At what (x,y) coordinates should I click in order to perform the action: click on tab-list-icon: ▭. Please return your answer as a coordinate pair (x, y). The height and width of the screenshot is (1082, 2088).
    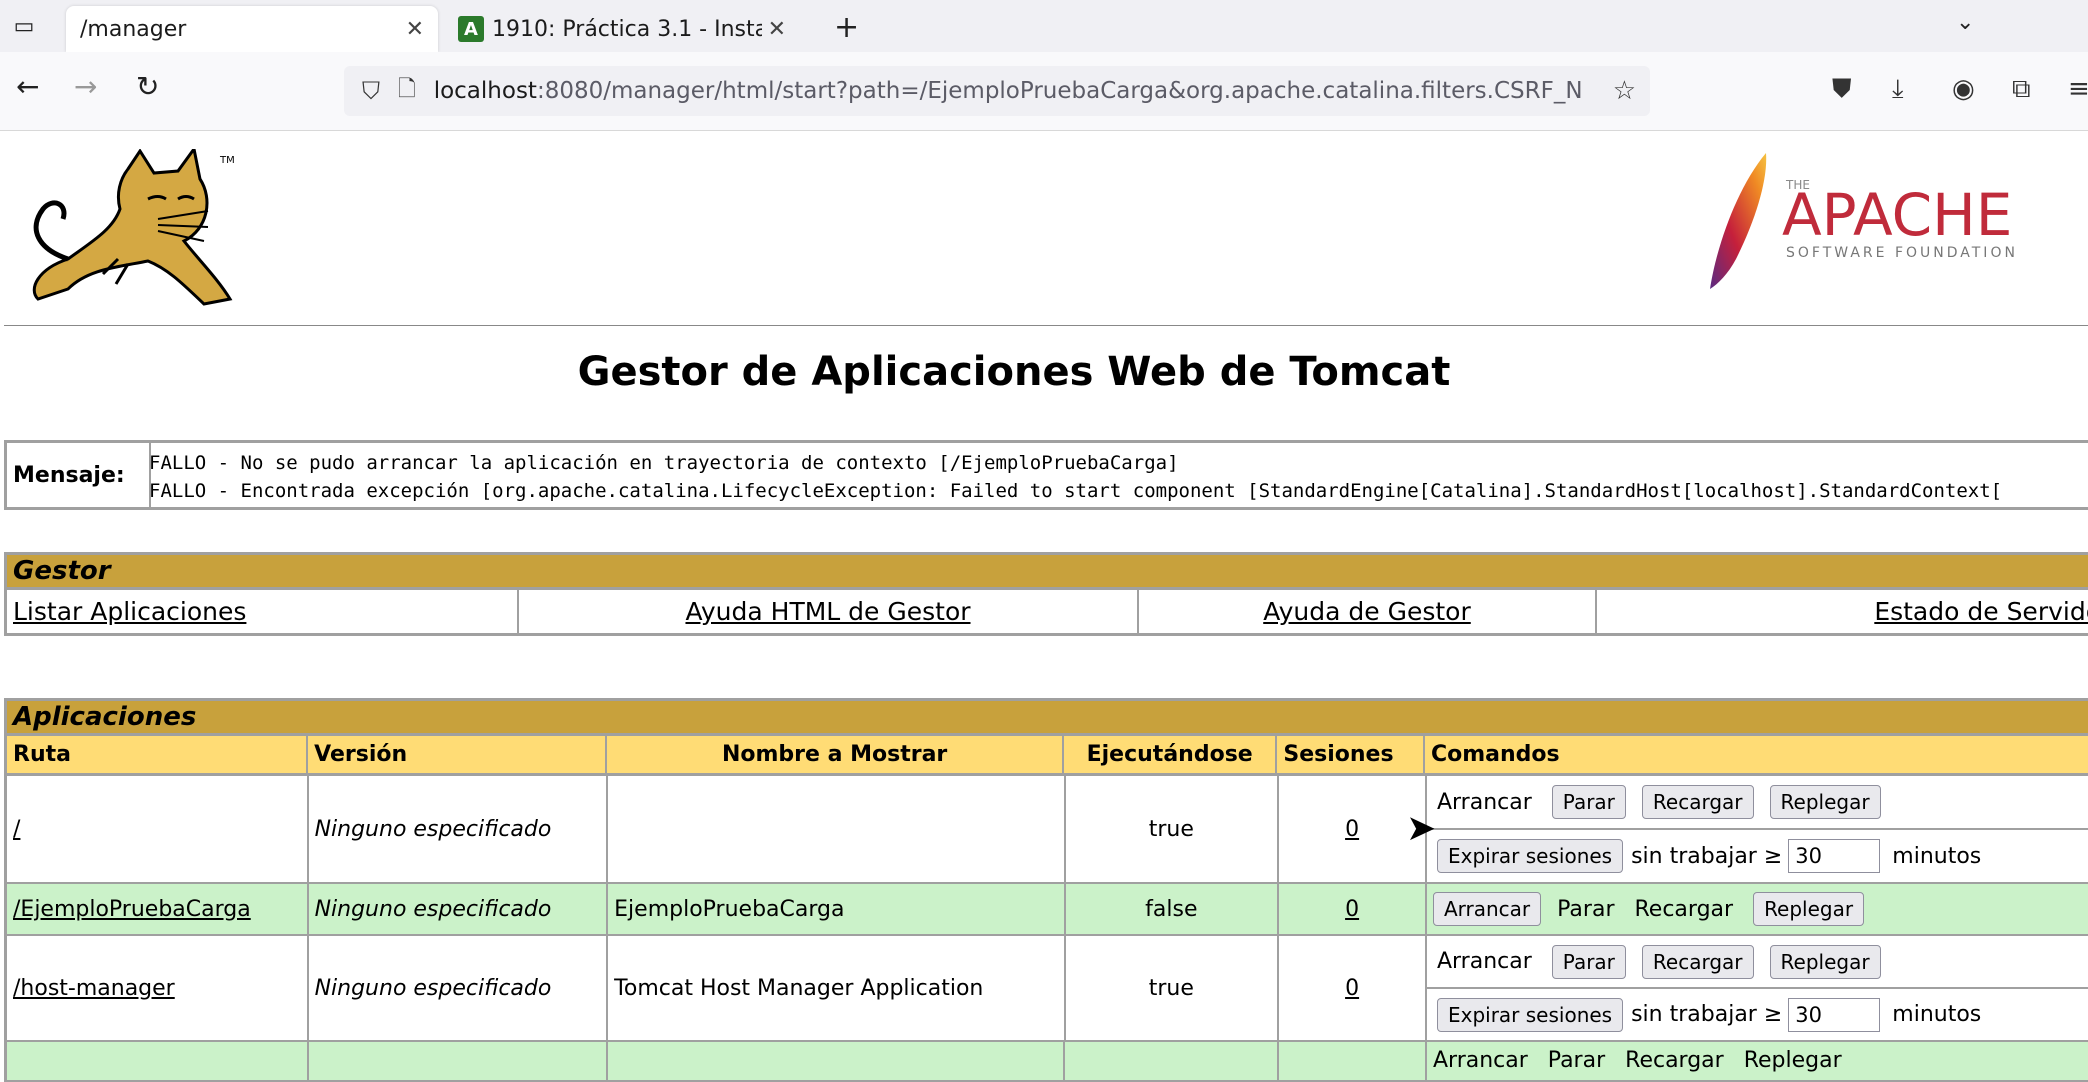
    Looking at the image, I should click on (24, 26).